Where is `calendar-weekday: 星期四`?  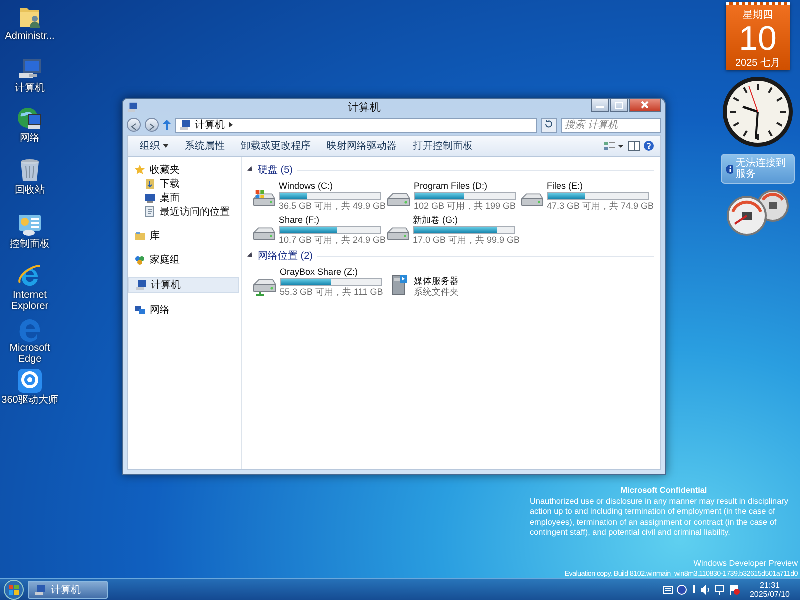 calendar-weekday: 星期四 is located at coordinates (758, 15).